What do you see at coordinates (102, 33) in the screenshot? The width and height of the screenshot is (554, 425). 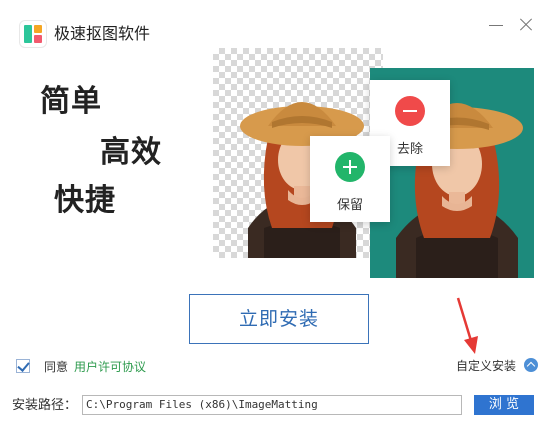 I see `app-title: 极速抠图软件` at bounding box center [102, 33].